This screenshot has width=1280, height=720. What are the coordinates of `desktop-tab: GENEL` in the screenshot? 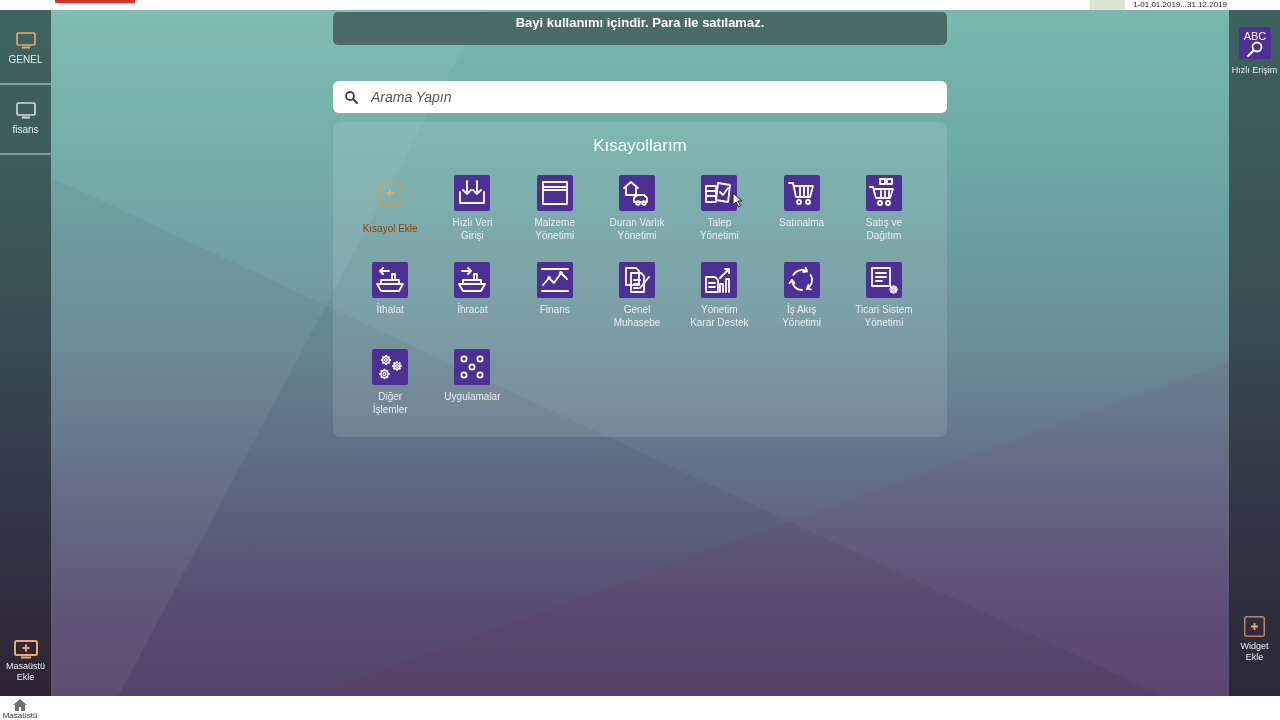 It's located at (25, 50).